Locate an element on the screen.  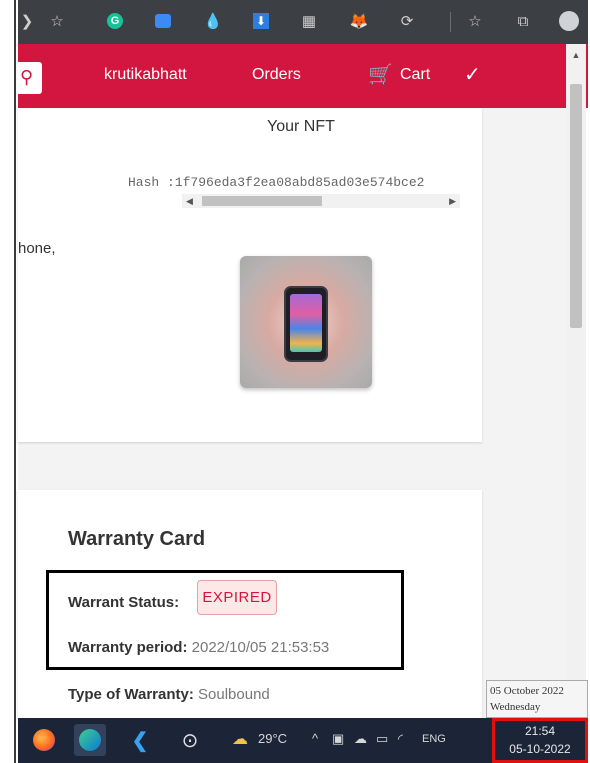
collections-icon: ⧉ is located at coordinates (523, 21).